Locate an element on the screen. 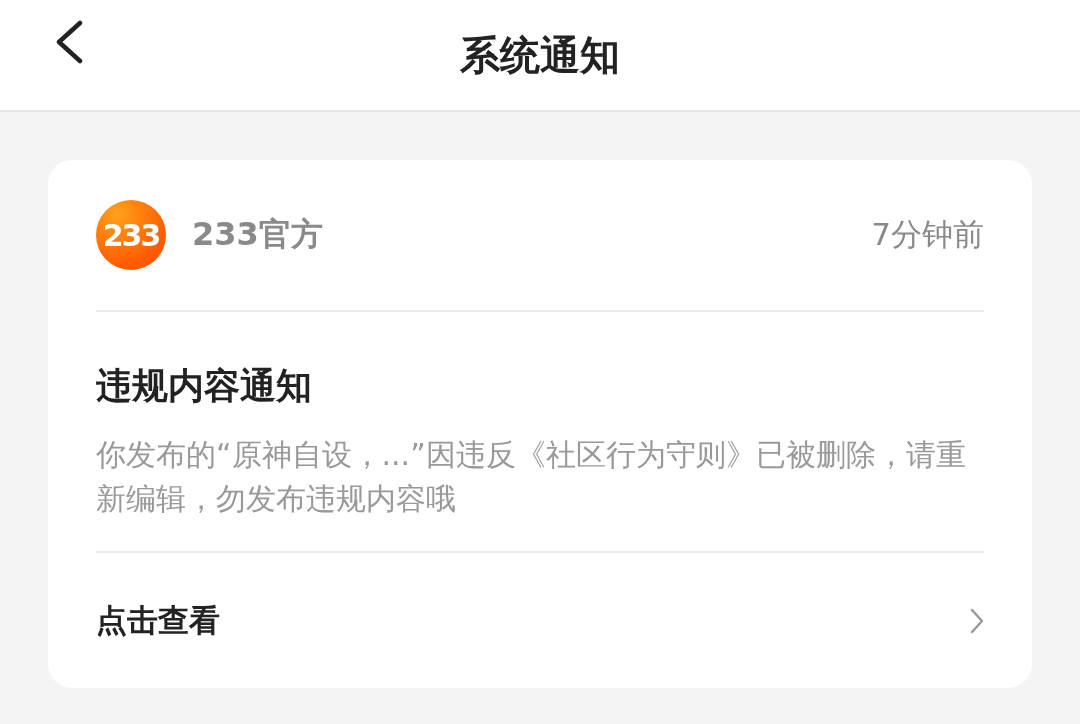 This screenshot has width=1080, height=724. timestamp: 7分钟前 is located at coordinates (927, 234).